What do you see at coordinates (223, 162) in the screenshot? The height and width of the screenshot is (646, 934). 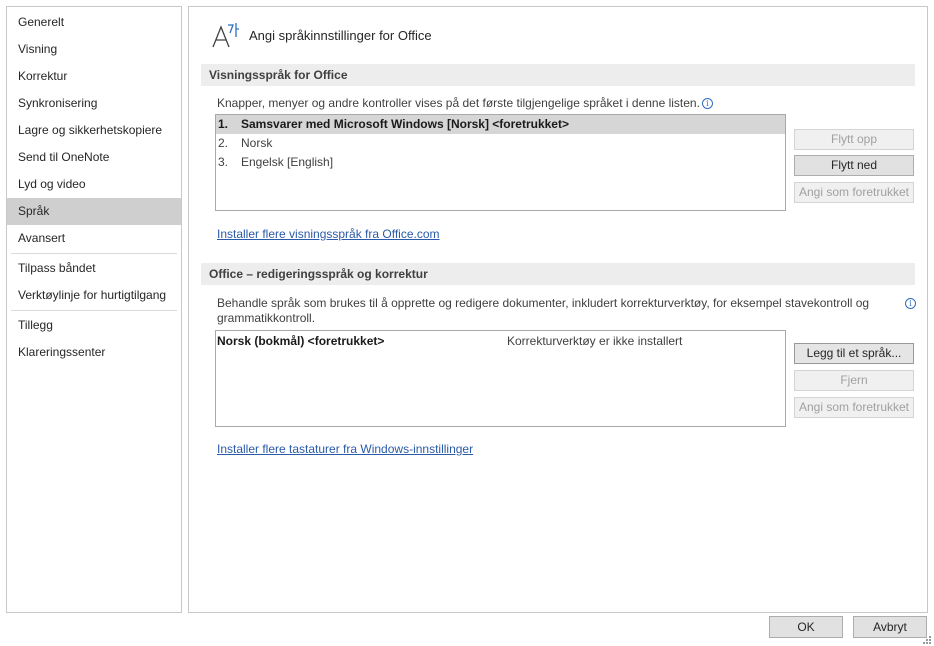 I see `list-item-number: 3.` at bounding box center [223, 162].